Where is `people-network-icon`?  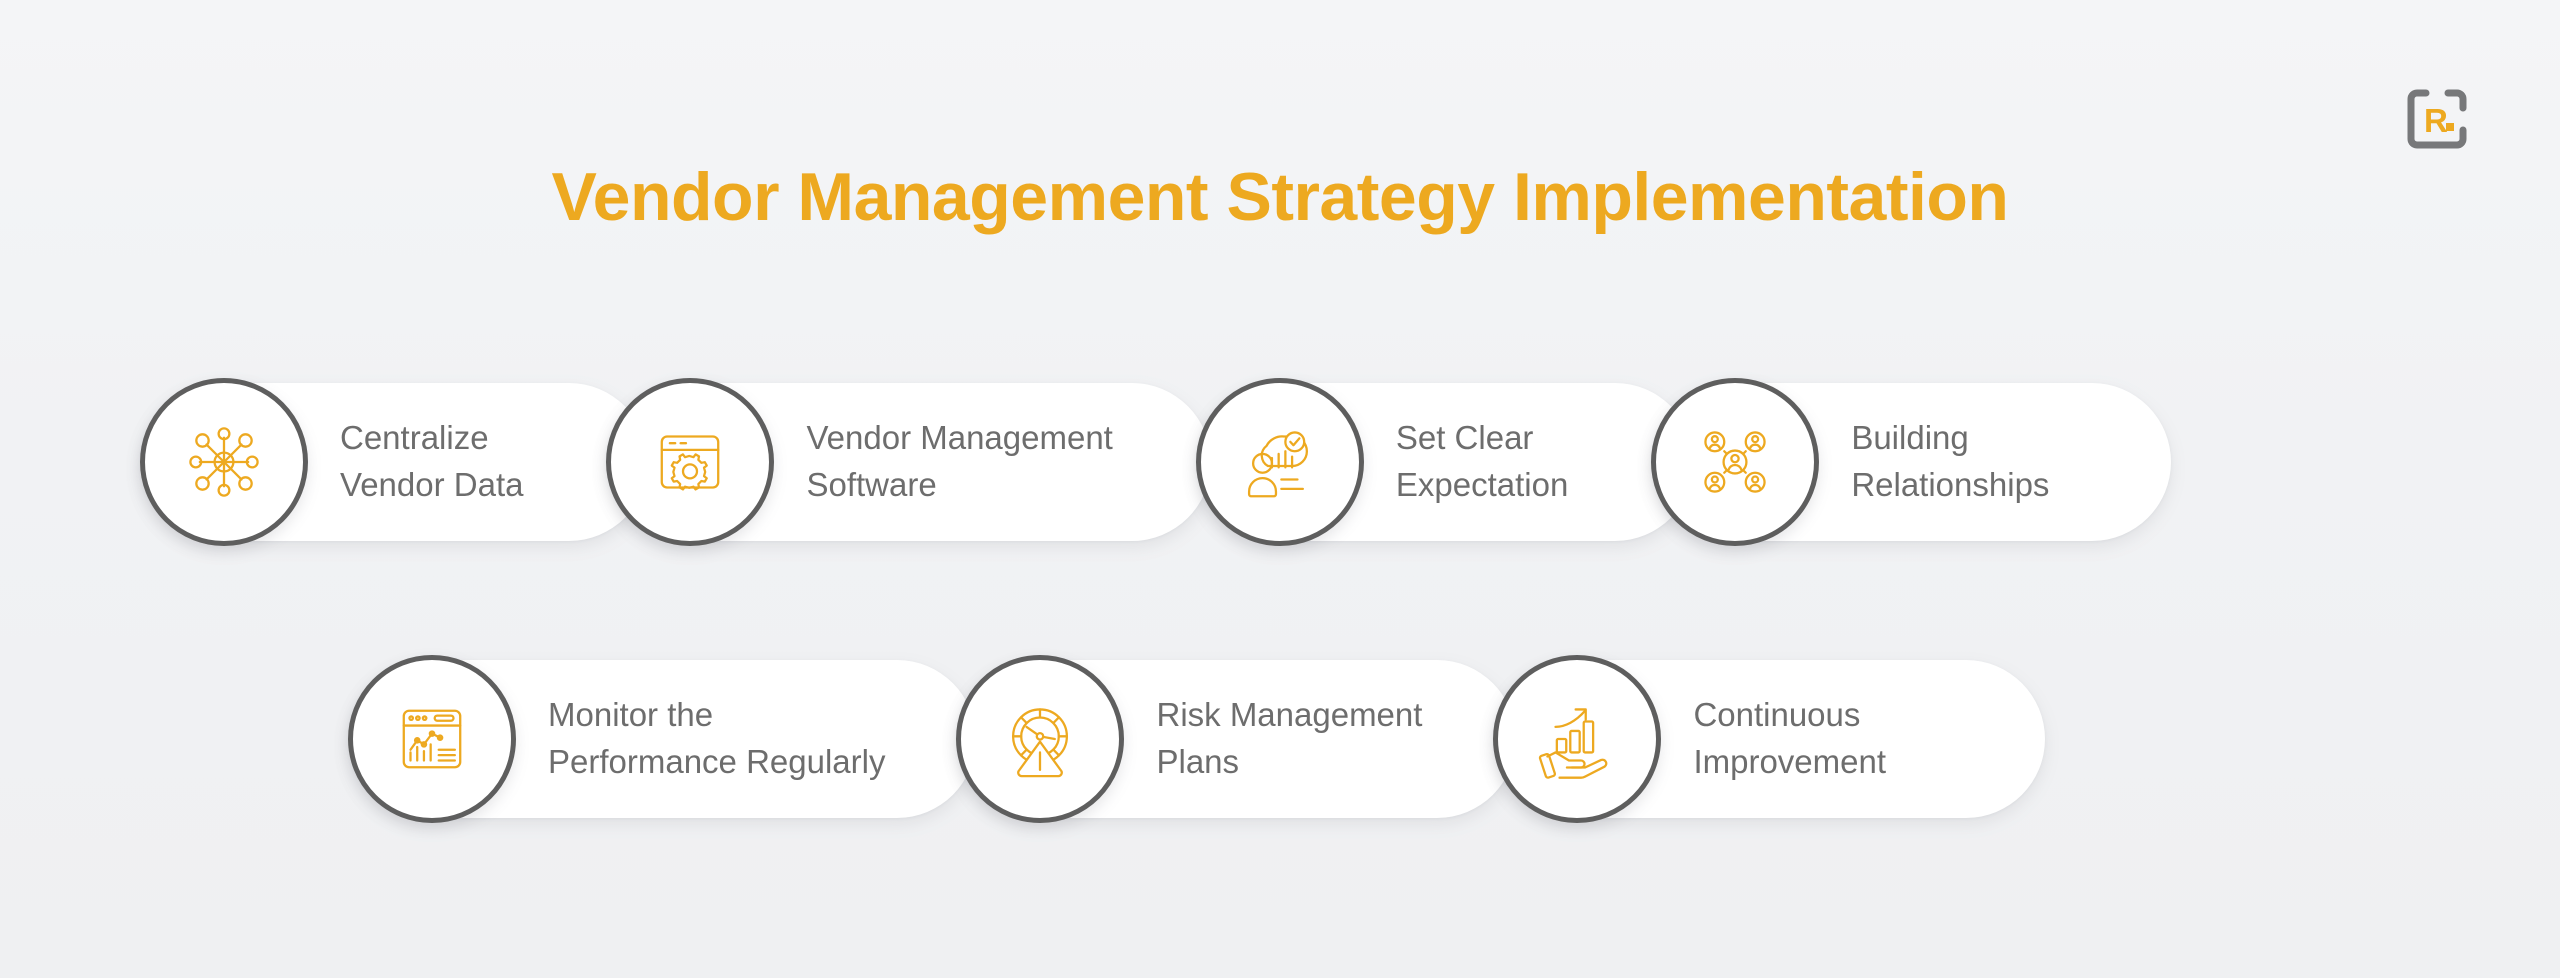 people-network-icon is located at coordinates (1735, 462).